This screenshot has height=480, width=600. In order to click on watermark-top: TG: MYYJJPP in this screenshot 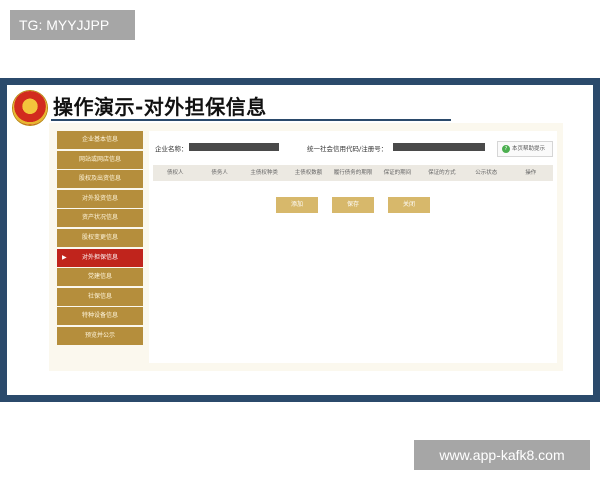, I will do `click(72, 25)`.